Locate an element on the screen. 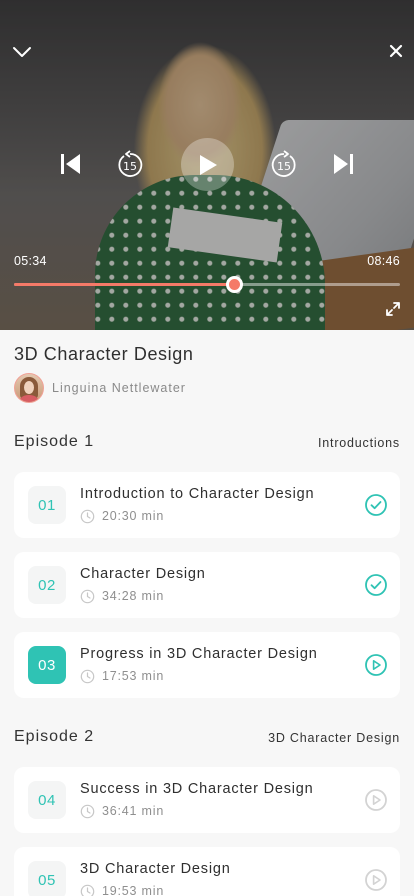 This screenshot has height=896, width=414. play-circle-icon is located at coordinates (376, 665).